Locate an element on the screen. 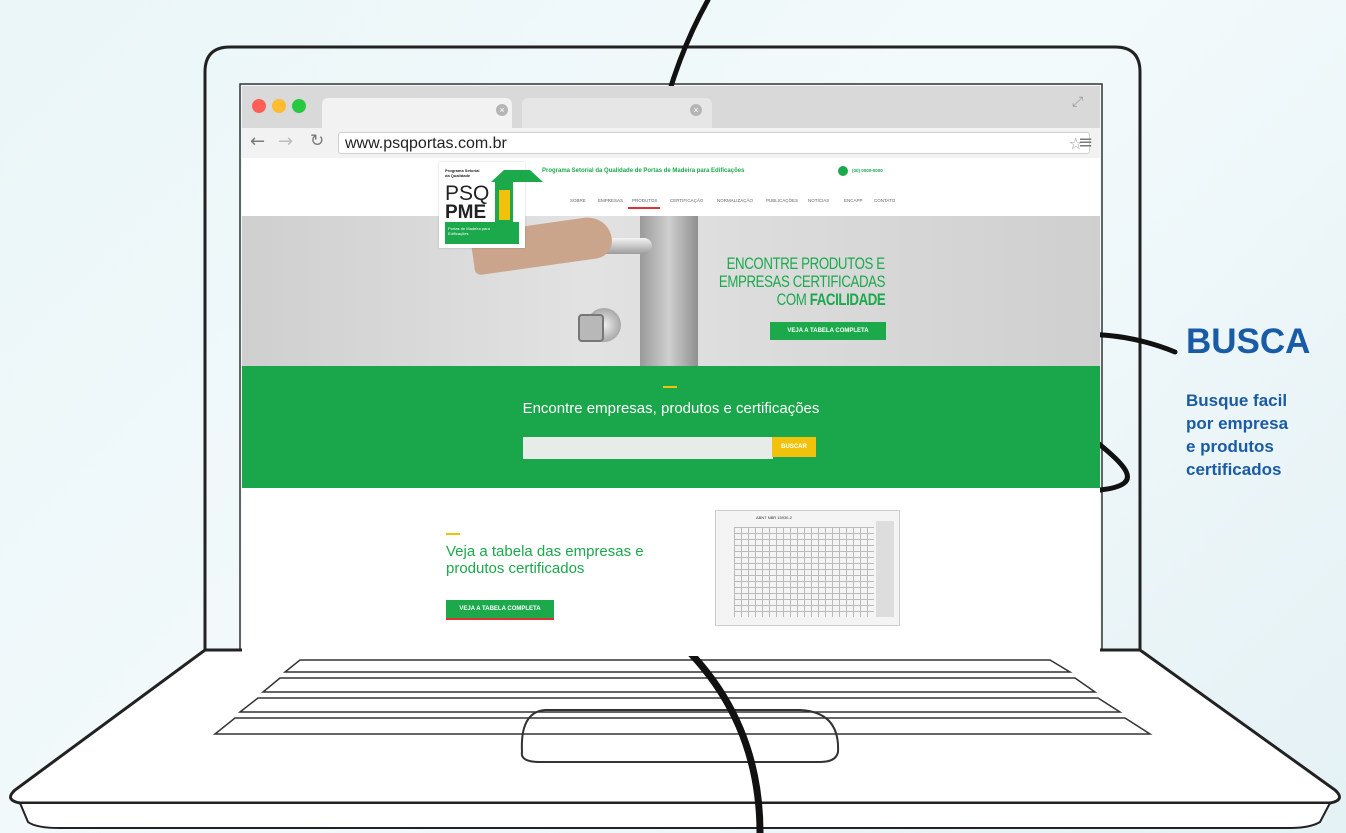  logo-band: Portas de Madeira para Edificações is located at coordinates (482, 233).